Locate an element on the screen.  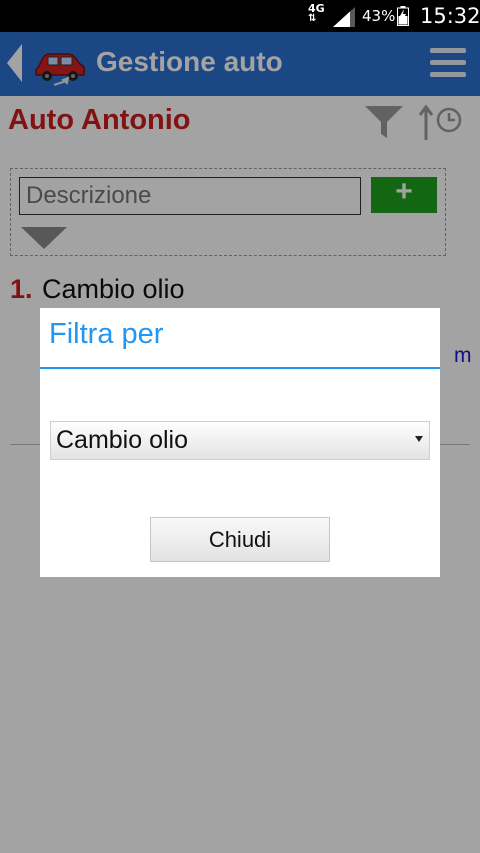
clock: 15:32 is located at coordinates (450, 16).